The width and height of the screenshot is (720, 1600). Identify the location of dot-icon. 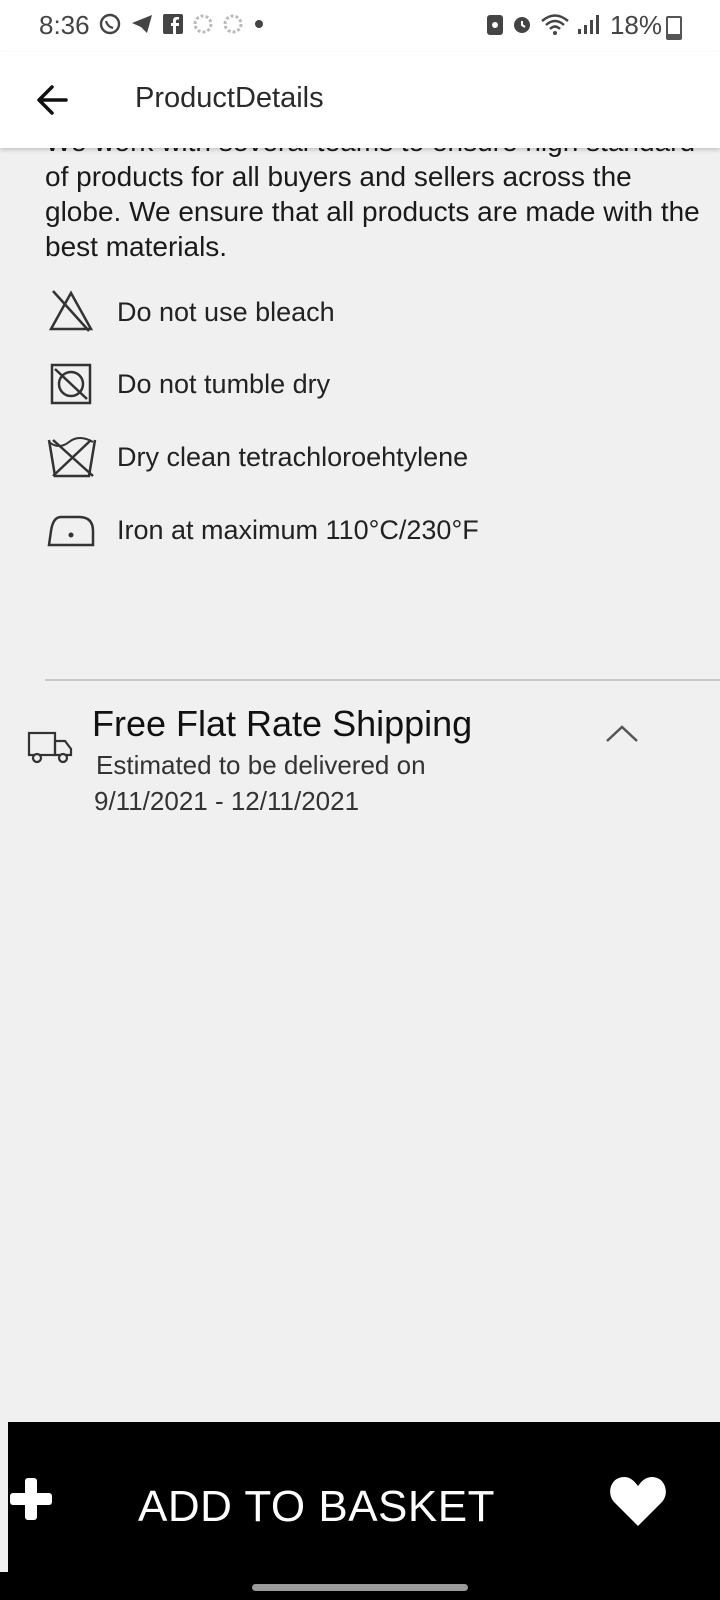
(259, 24).